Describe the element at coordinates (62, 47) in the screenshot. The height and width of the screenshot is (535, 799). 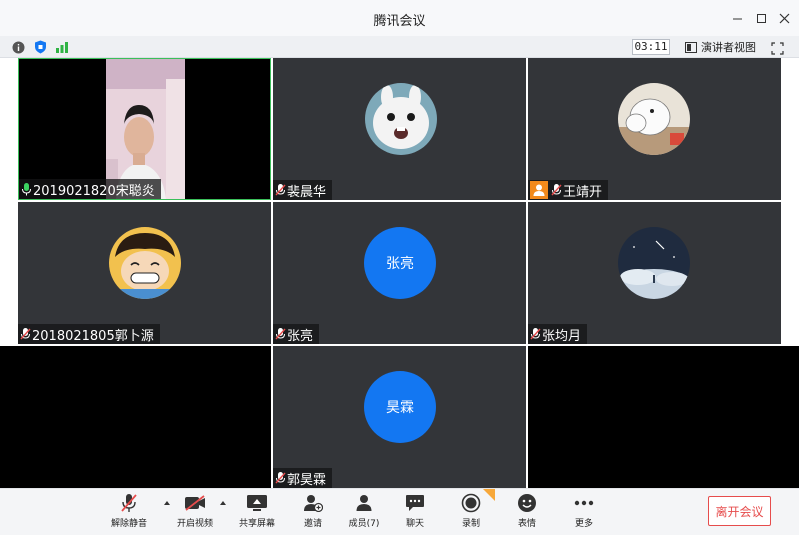
I see `signal-strength-icon` at that location.